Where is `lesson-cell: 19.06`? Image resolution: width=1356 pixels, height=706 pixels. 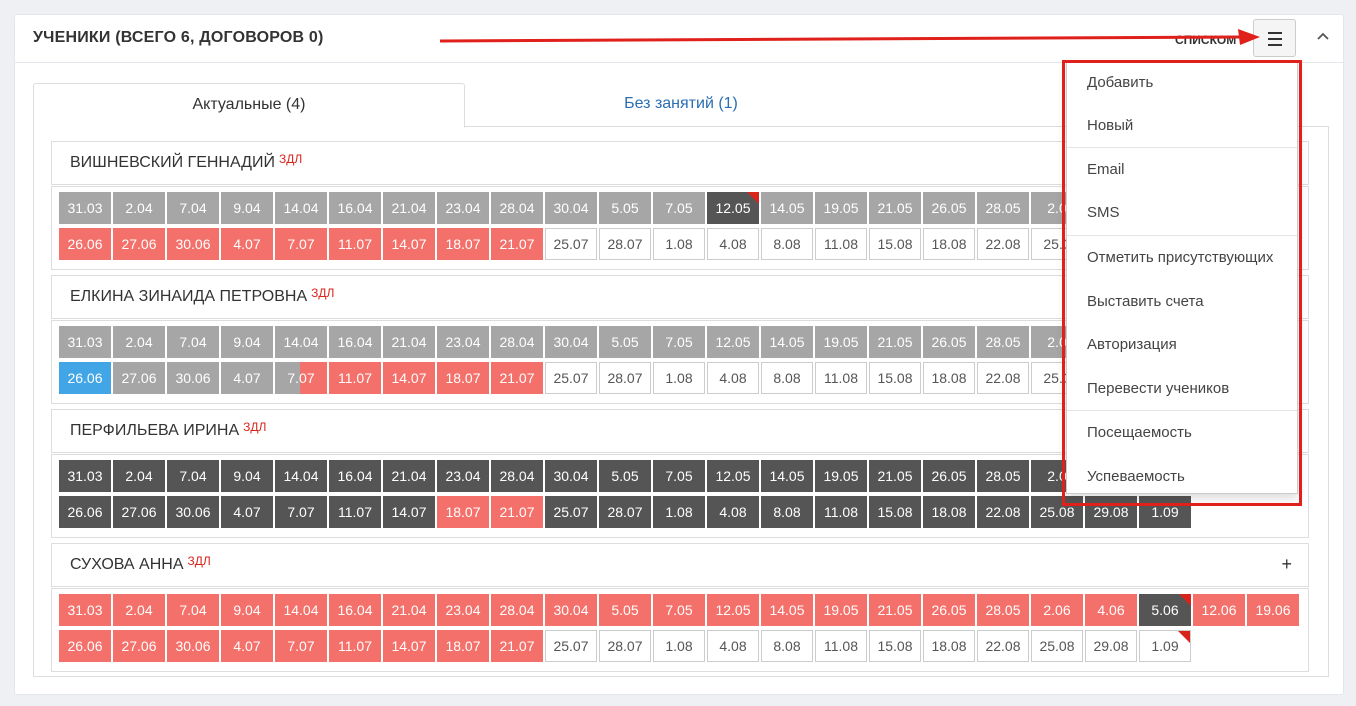
lesson-cell: 19.06 is located at coordinates (1273, 610).